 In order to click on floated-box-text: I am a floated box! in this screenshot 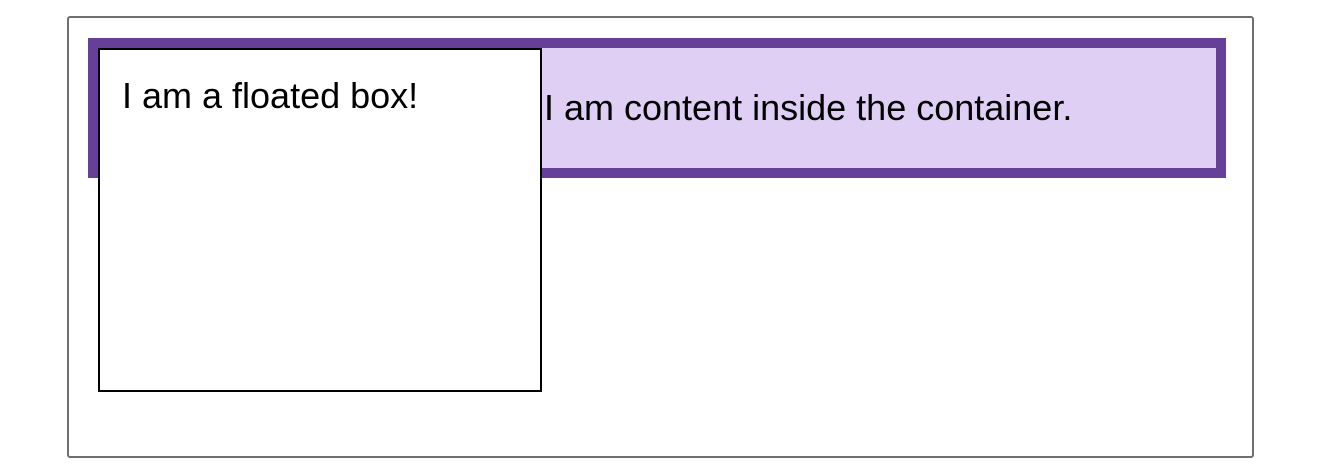, I will do `click(270, 95)`.